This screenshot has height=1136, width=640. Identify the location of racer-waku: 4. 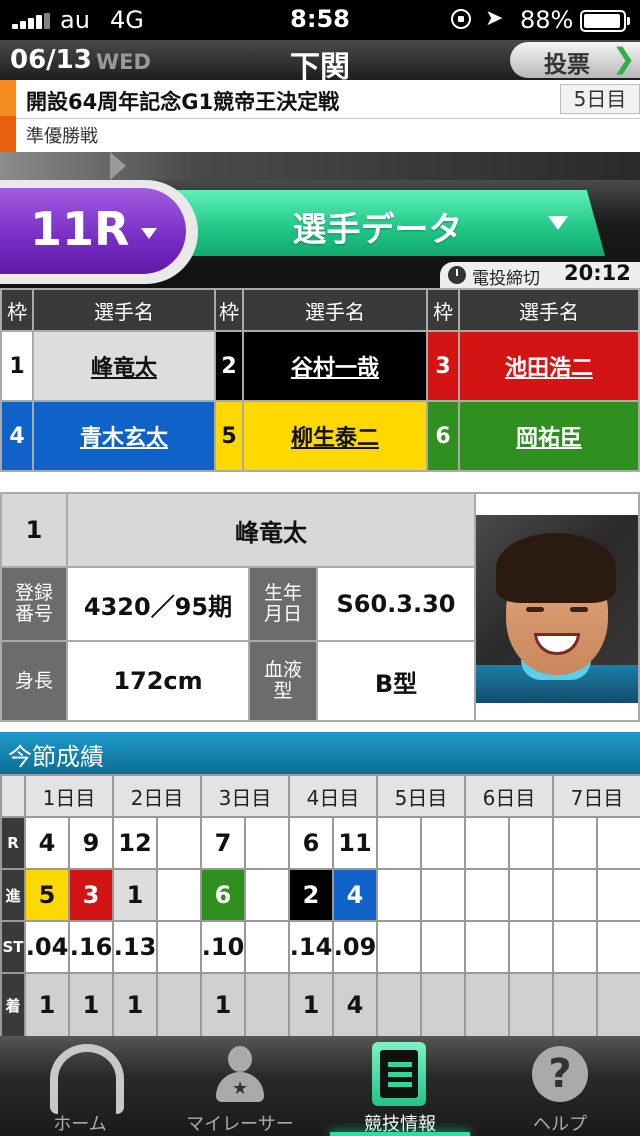
(17, 436).